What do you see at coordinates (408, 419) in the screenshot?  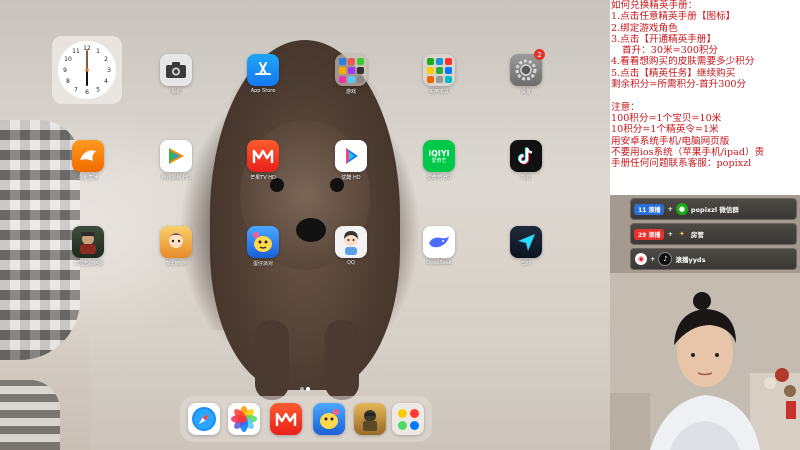 I see `app-library-icon` at bounding box center [408, 419].